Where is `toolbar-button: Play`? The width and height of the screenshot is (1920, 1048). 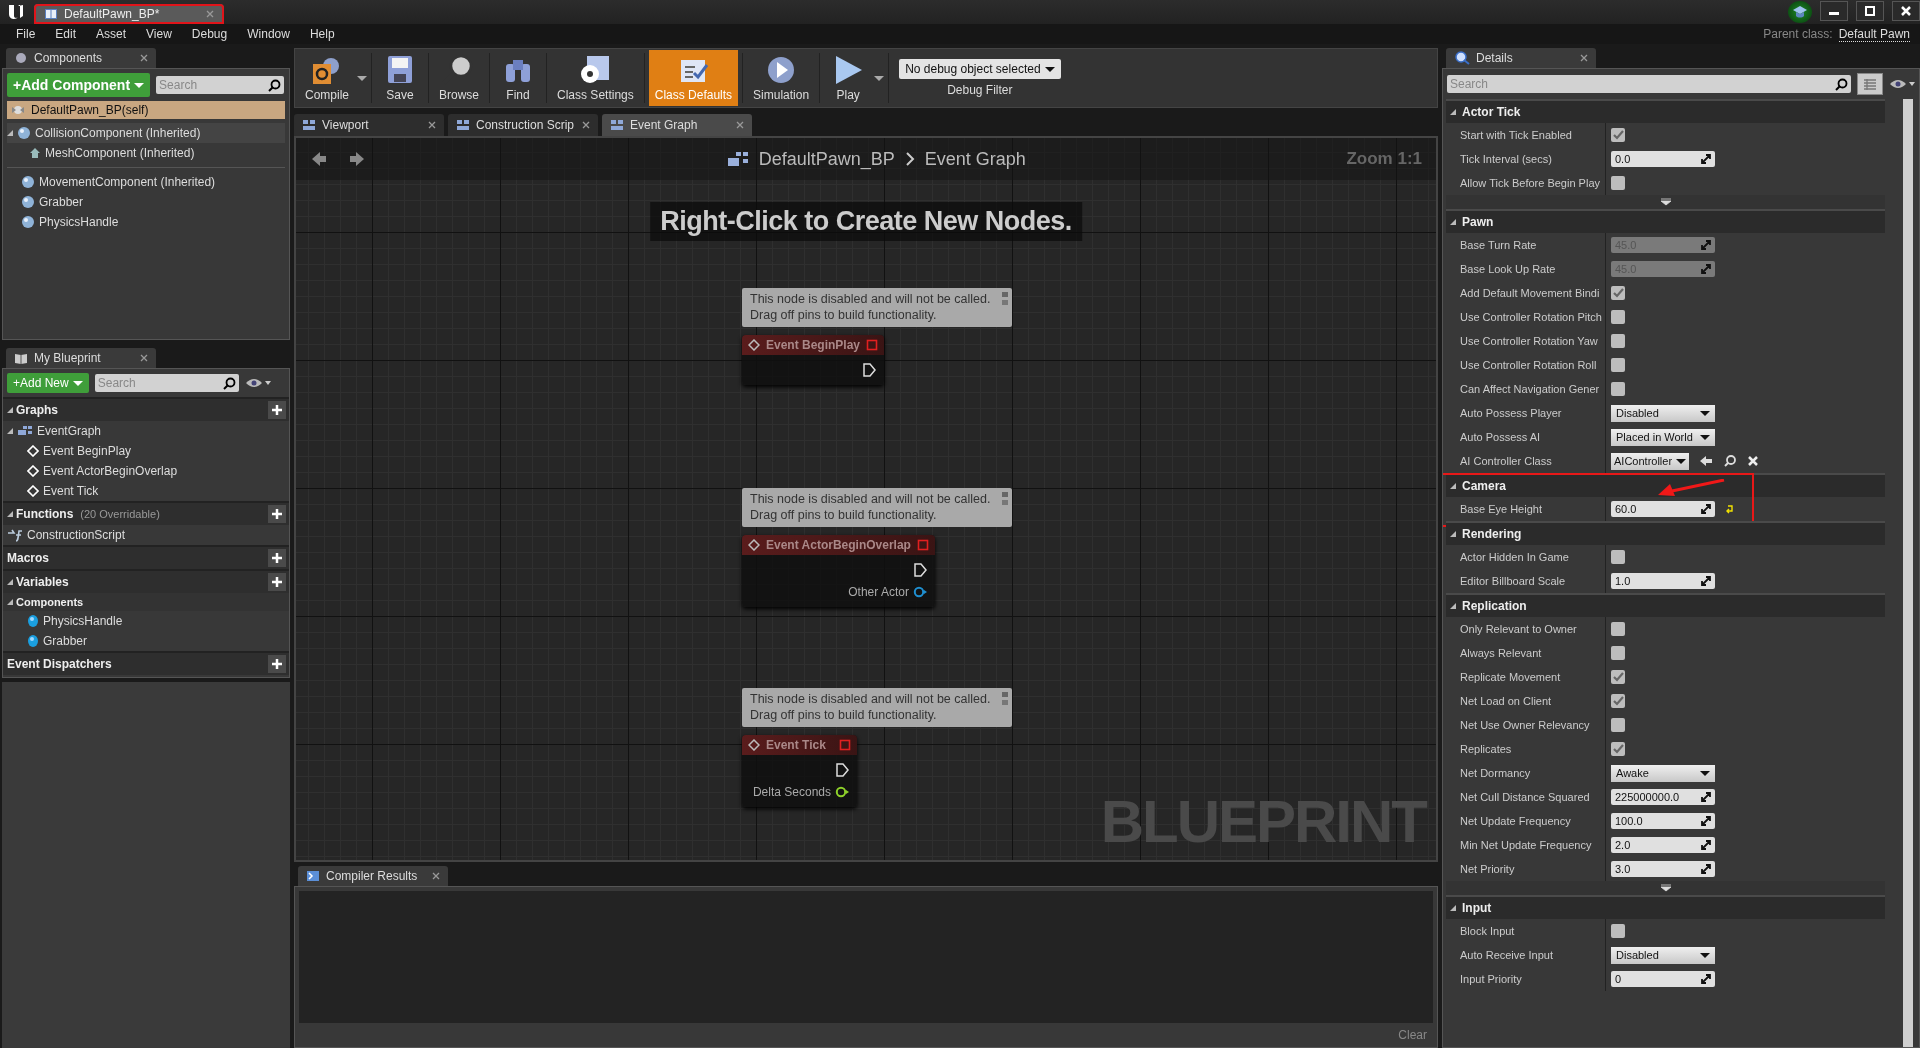 toolbar-button: Play is located at coordinates (848, 78).